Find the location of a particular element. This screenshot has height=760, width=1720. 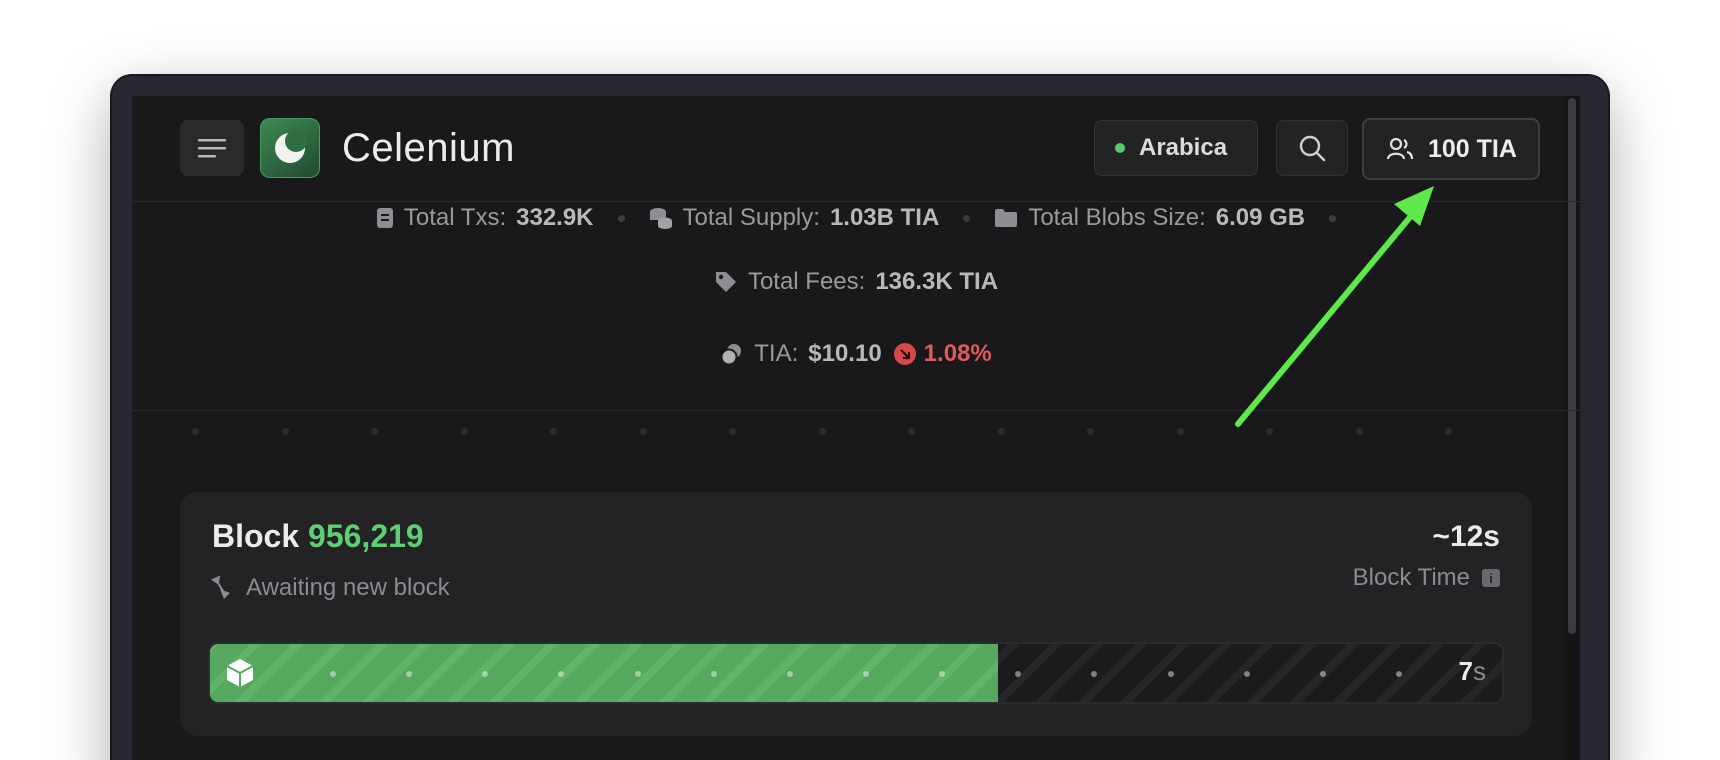

app-logo is located at coordinates (290, 148).